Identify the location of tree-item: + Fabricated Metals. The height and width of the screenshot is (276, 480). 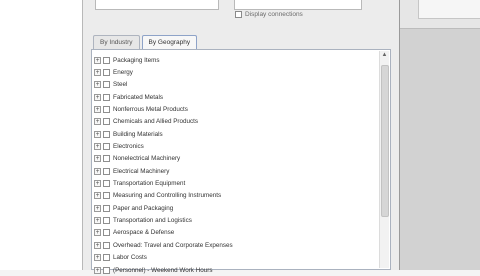
(236, 97).